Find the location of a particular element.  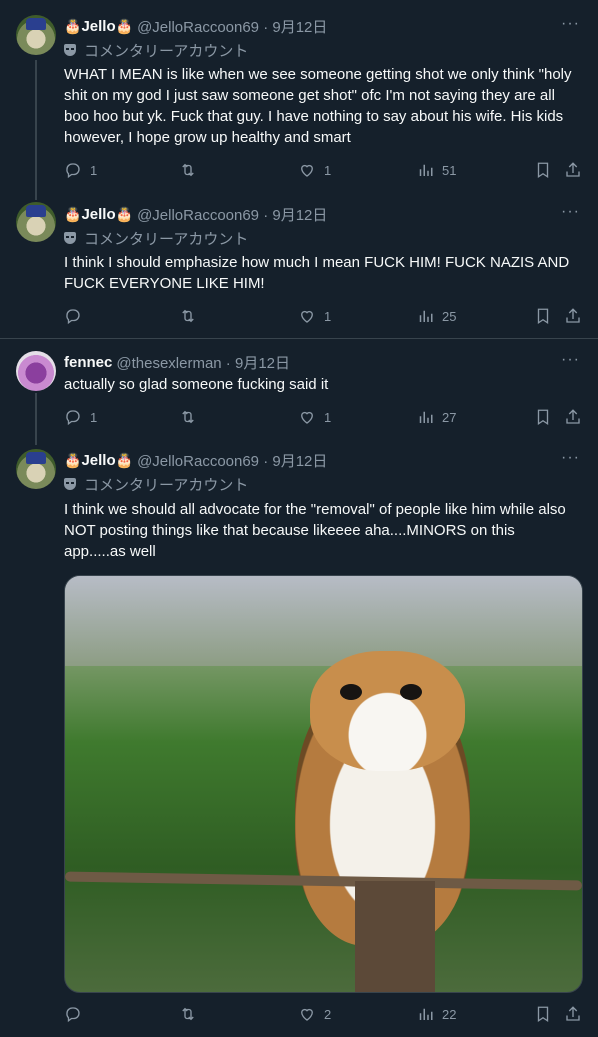

reply-count: 1 is located at coordinates (94, 417).